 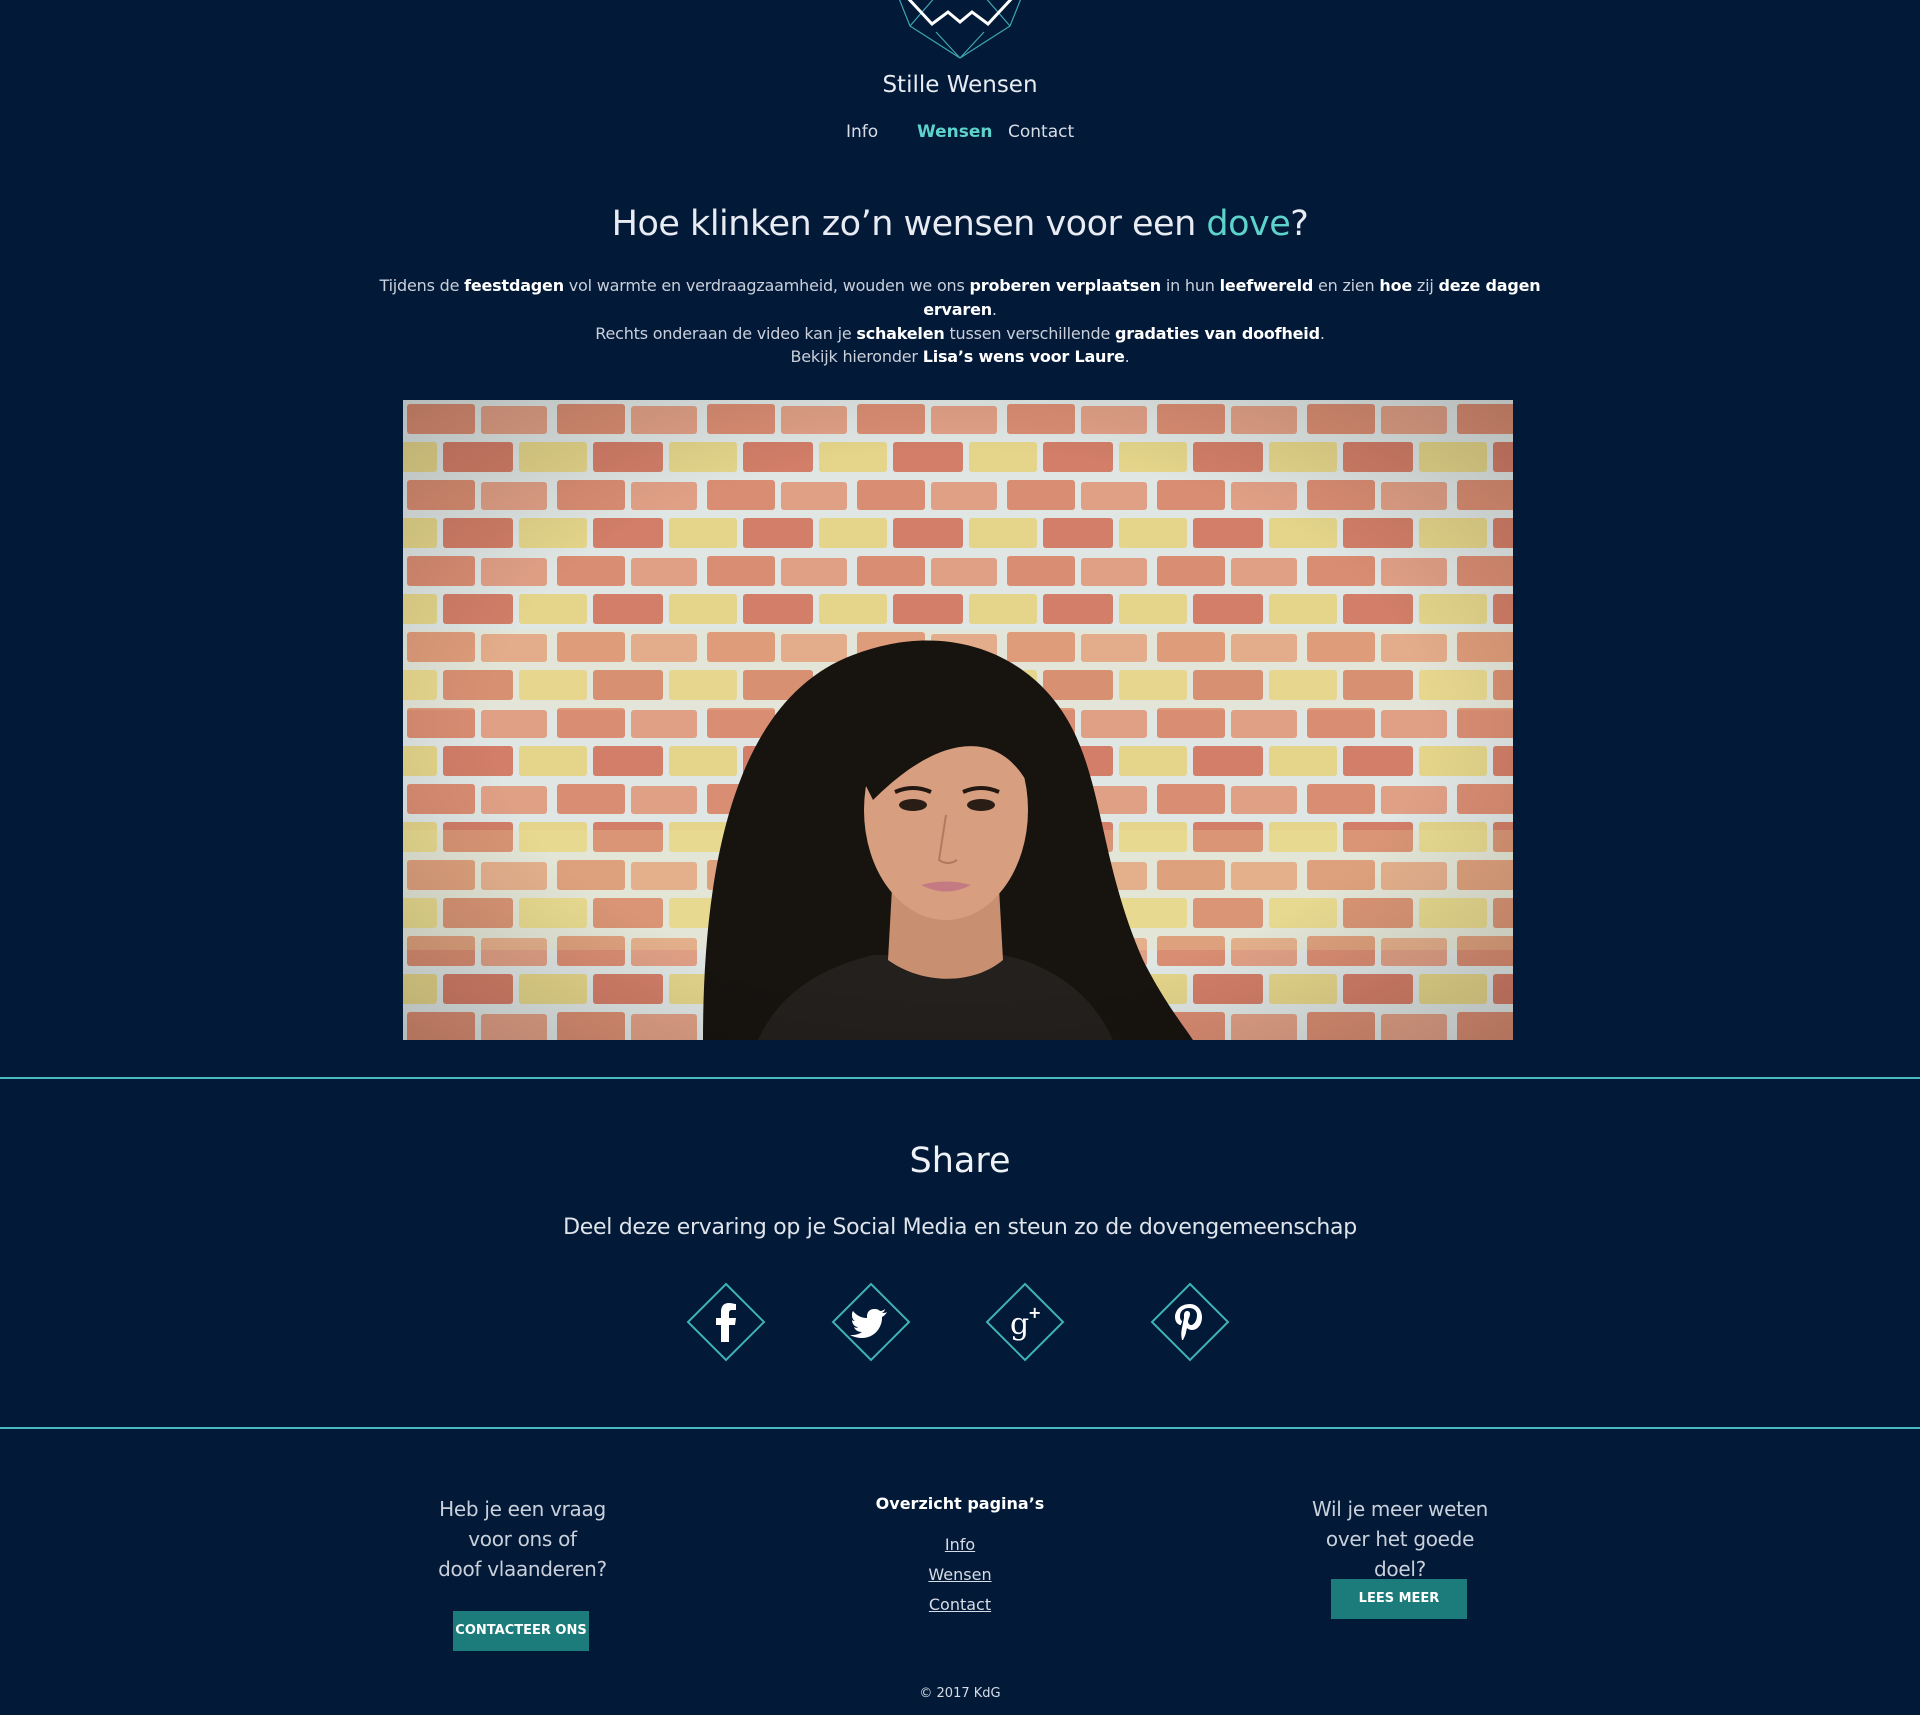 I want to click on intro-text: Tijdens de, so click(x=422, y=285).